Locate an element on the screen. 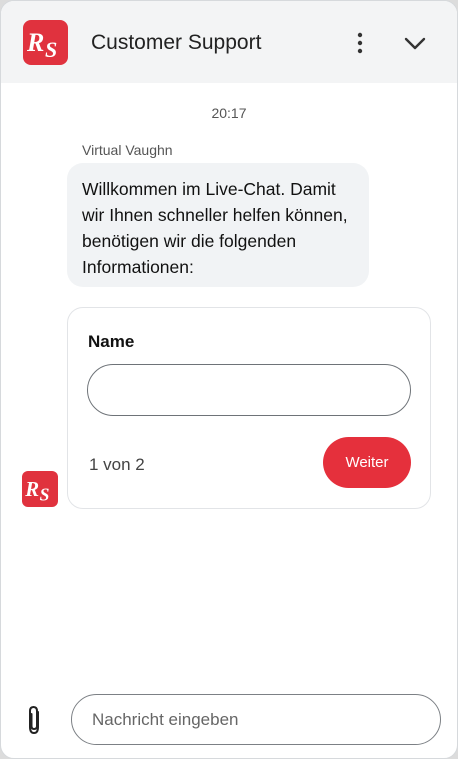  paperclip-icon is located at coordinates (34, 720).